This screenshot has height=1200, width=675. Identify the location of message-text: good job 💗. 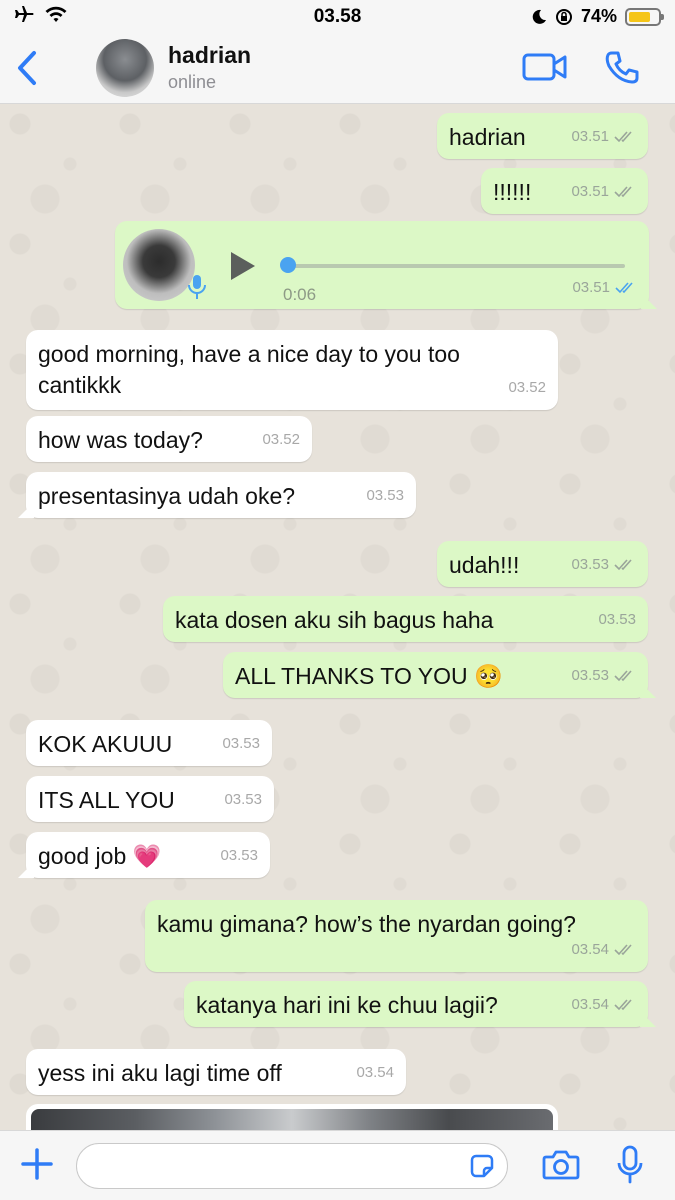
(100, 856).